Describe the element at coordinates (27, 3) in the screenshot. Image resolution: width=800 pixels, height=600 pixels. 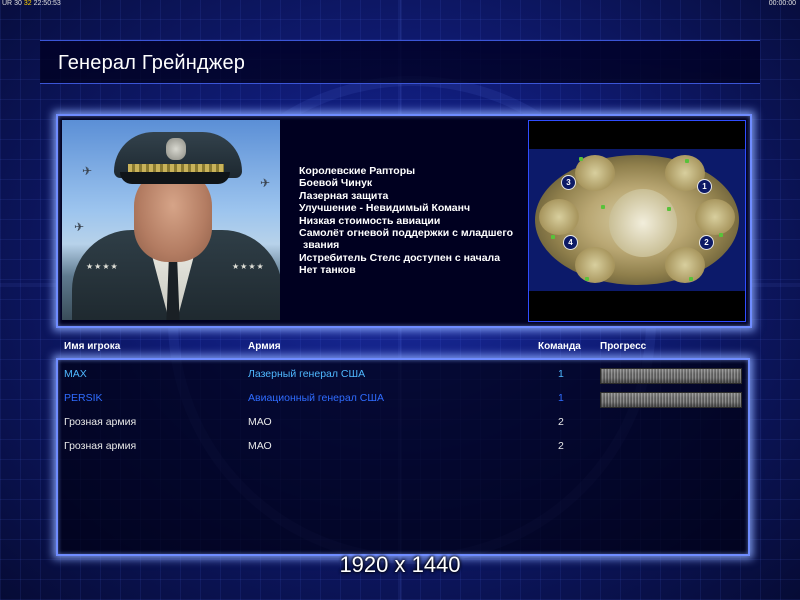
I see `debug-value-2: 32` at that location.